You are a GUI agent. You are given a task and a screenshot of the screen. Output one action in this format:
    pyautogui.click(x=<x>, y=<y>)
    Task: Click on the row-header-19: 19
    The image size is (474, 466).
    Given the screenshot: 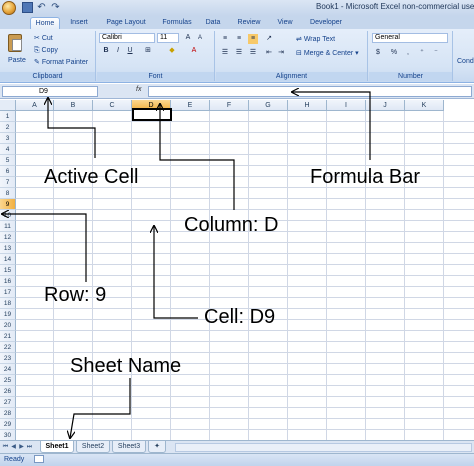 What is the action you would take?
    pyautogui.click(x=8, y=314)
    